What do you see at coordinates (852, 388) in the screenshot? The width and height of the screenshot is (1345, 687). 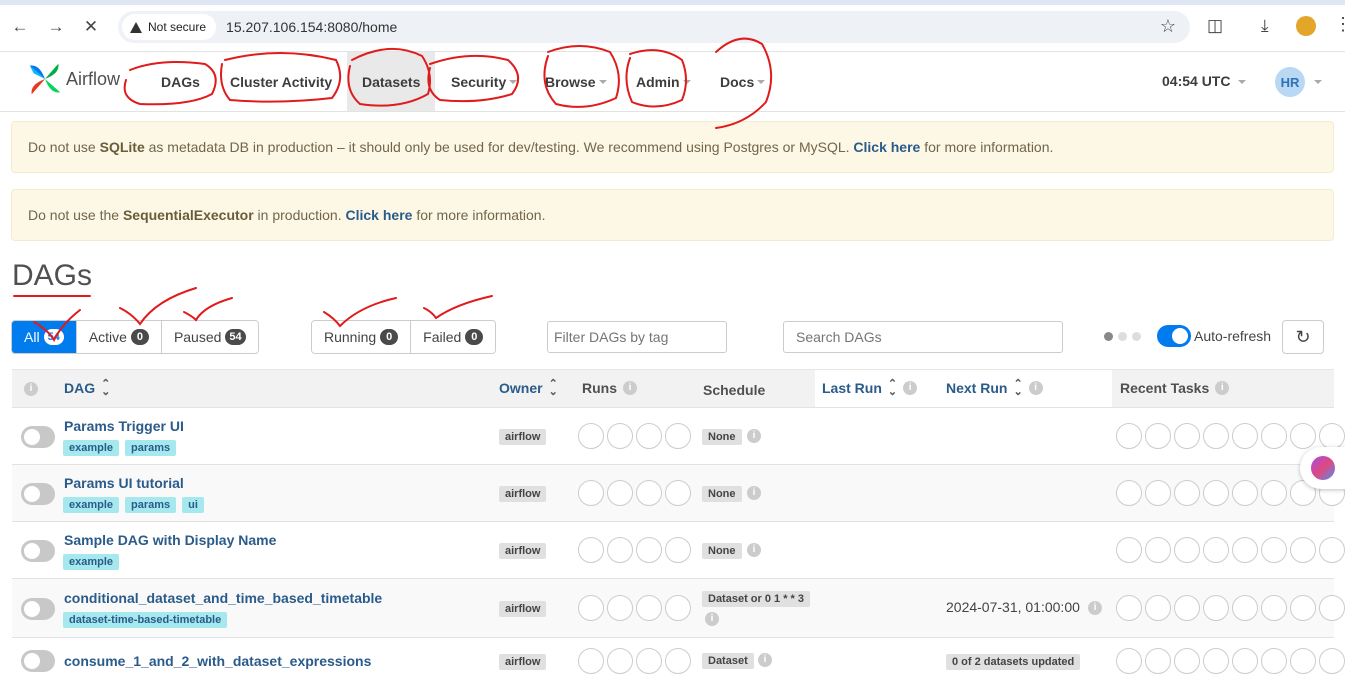 I see `col-last-run-label: Last Run` at bounding box center [852, 388].